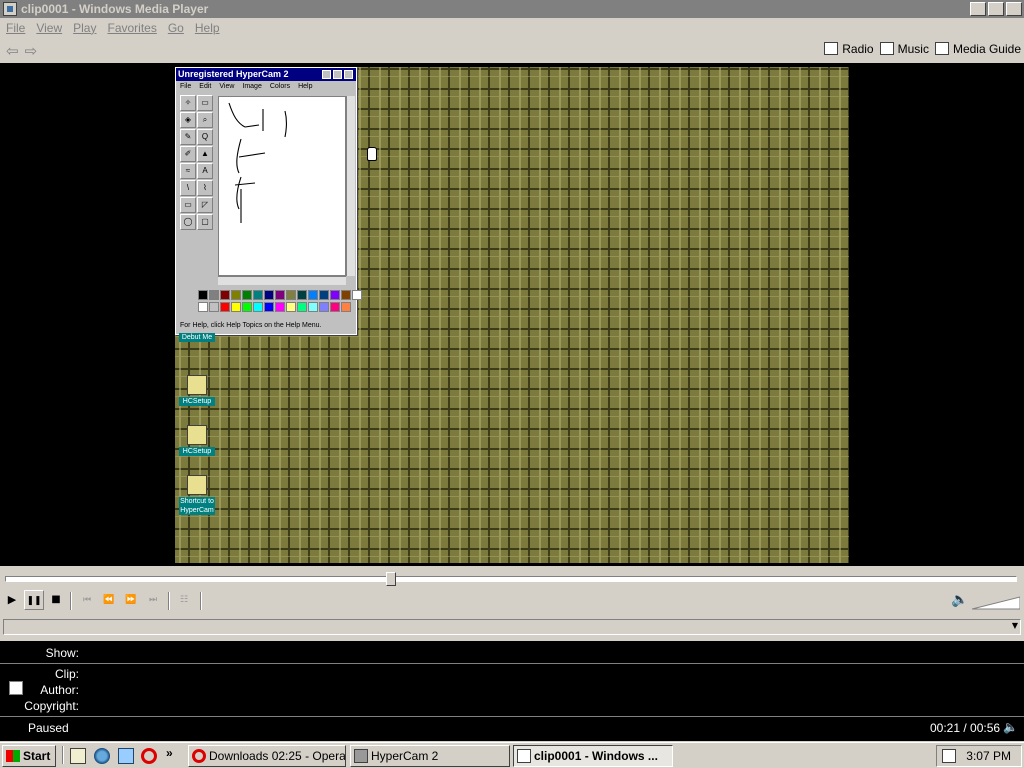 This screenshot has width=1024, height=768. I want to click on title-bar: clip0001 - Windows Media Player _ ❐ x, so click(512, 9).